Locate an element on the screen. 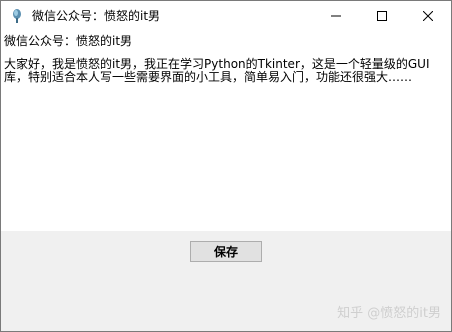  close-icon is located at coordinates (428, 16).